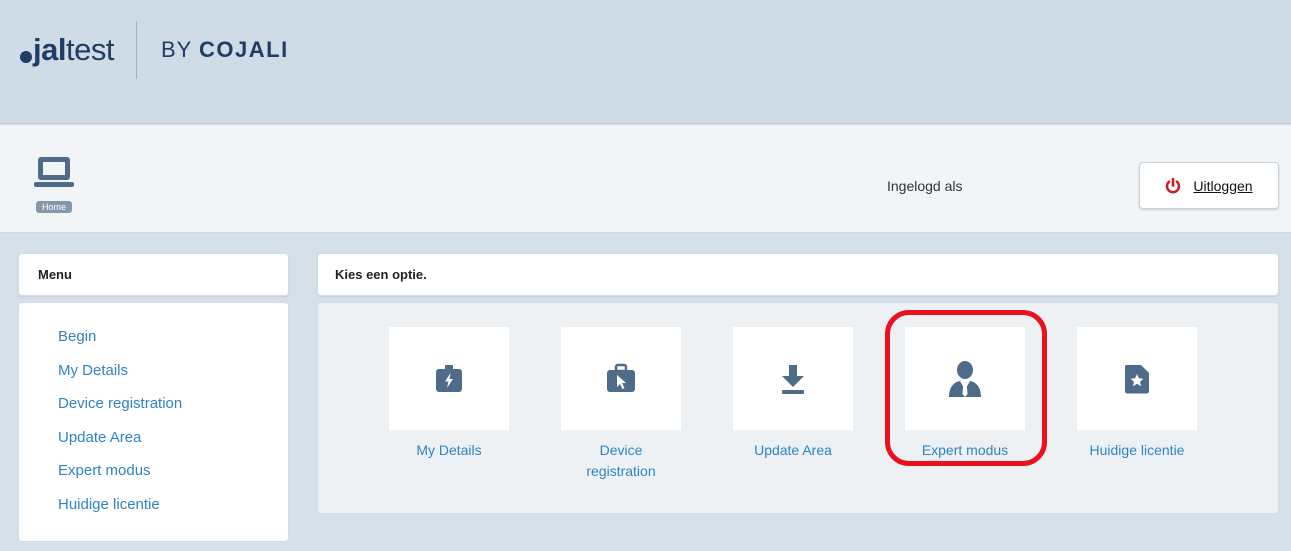  I want to click on menu-header: Menu, so click(153, 274).